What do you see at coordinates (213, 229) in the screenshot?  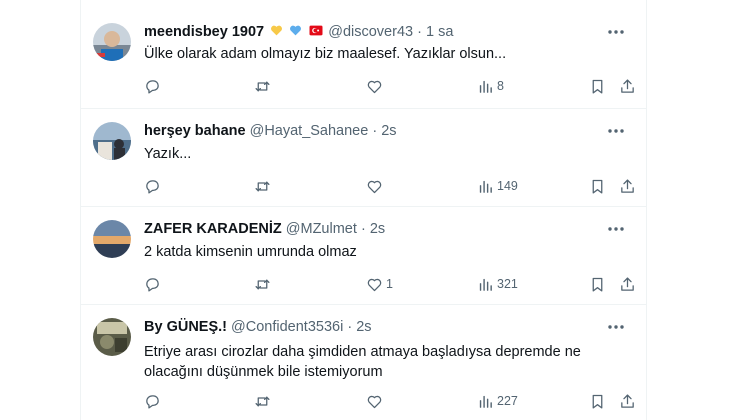 I see `display-name: ZAFER KARADENİZ` at bounding box center [213, 229].